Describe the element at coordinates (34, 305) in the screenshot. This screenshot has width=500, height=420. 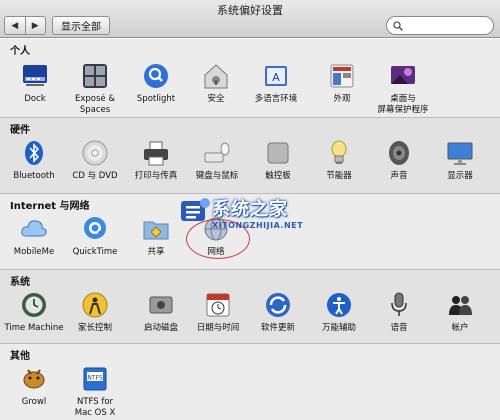
I see `time-machine-icon` at that location.